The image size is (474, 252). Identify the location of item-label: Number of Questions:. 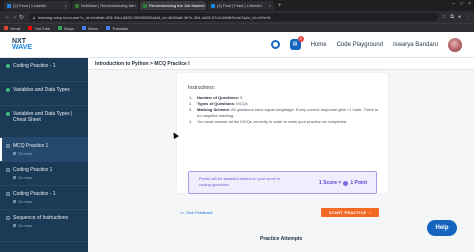
(218, 97).